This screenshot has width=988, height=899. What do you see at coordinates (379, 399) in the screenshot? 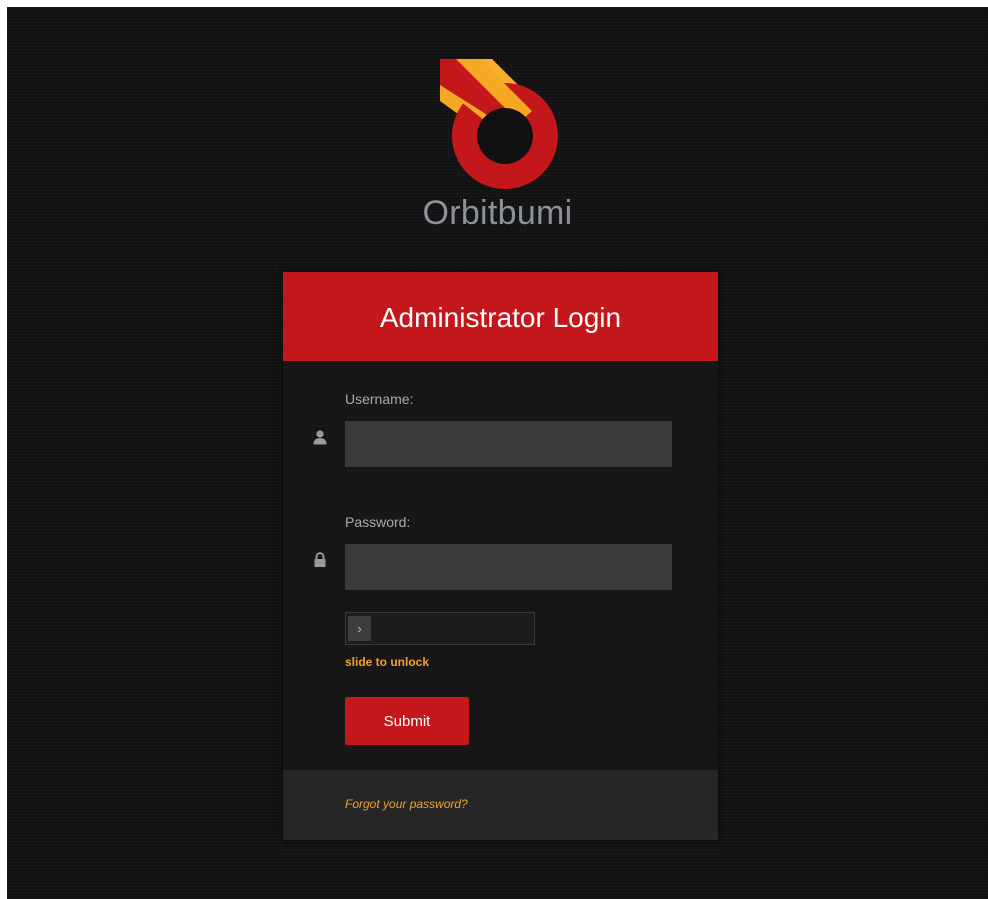
I see `username-label: Username:` at bounding box center [379, 399].